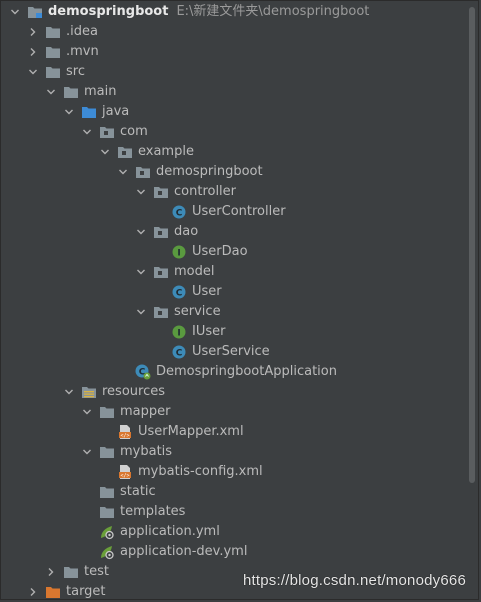 This screenshot has height=602, width=481. What do you see at coordinates (134, 391) in the screenshot?
I see `tree-item-label: resources` at bounding box center [134, 391].